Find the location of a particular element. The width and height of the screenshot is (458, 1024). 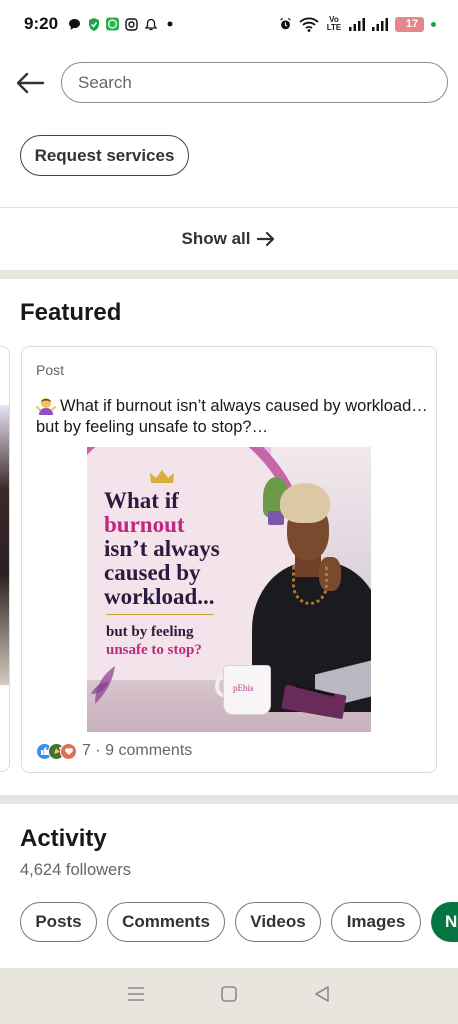

search-bar is located at coordinates (254, 82).